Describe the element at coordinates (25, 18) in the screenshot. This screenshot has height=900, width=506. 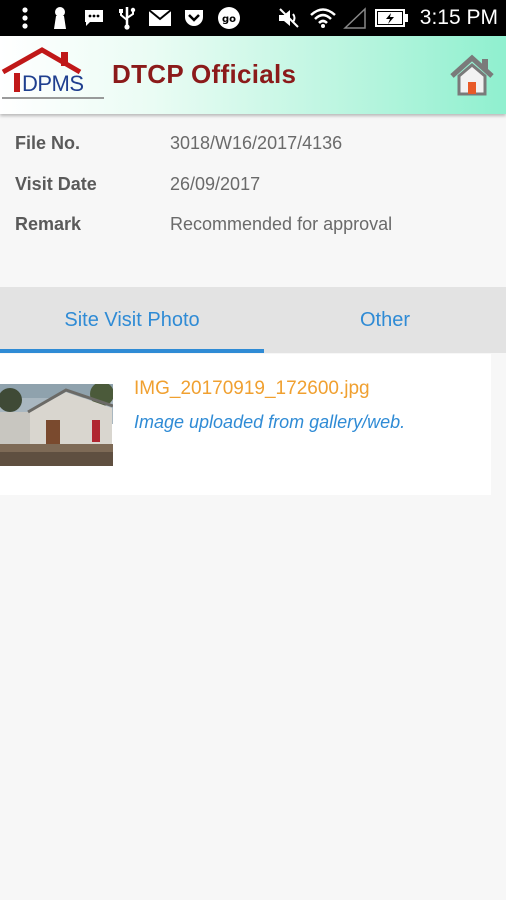
I see `more-vert-icon` at that location.